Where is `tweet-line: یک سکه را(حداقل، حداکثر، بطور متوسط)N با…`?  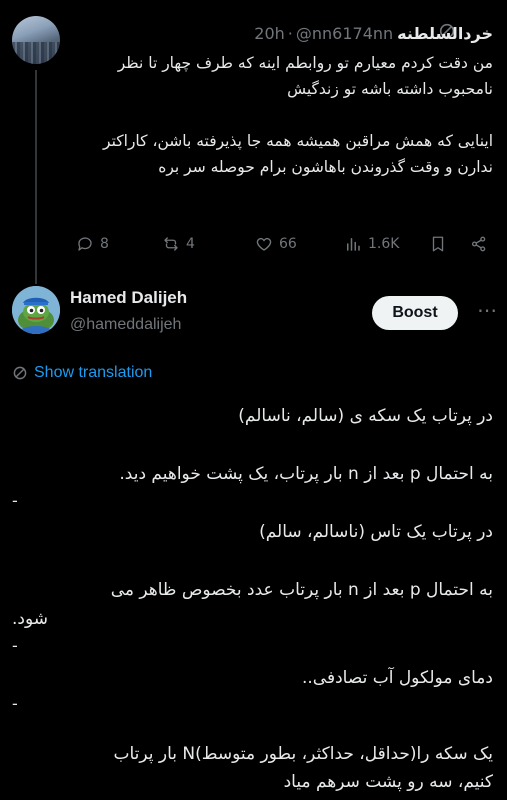
tweet-line: یک سکه را(حداقل، حداکثر، بطور متوسط)N با… is located at coordinates (303, 754).